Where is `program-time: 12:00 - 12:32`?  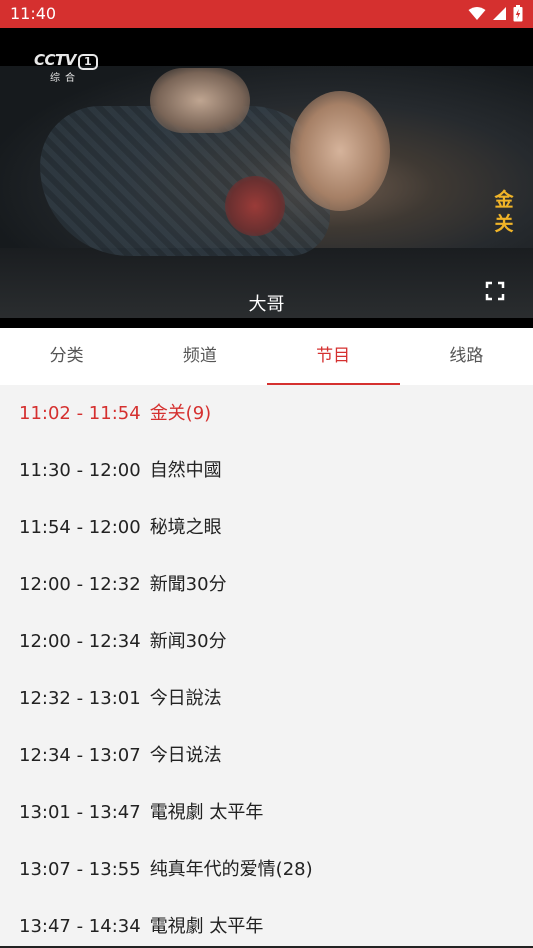 program-time: 12:00 - 12:32 is located at coordinates (80, 584).